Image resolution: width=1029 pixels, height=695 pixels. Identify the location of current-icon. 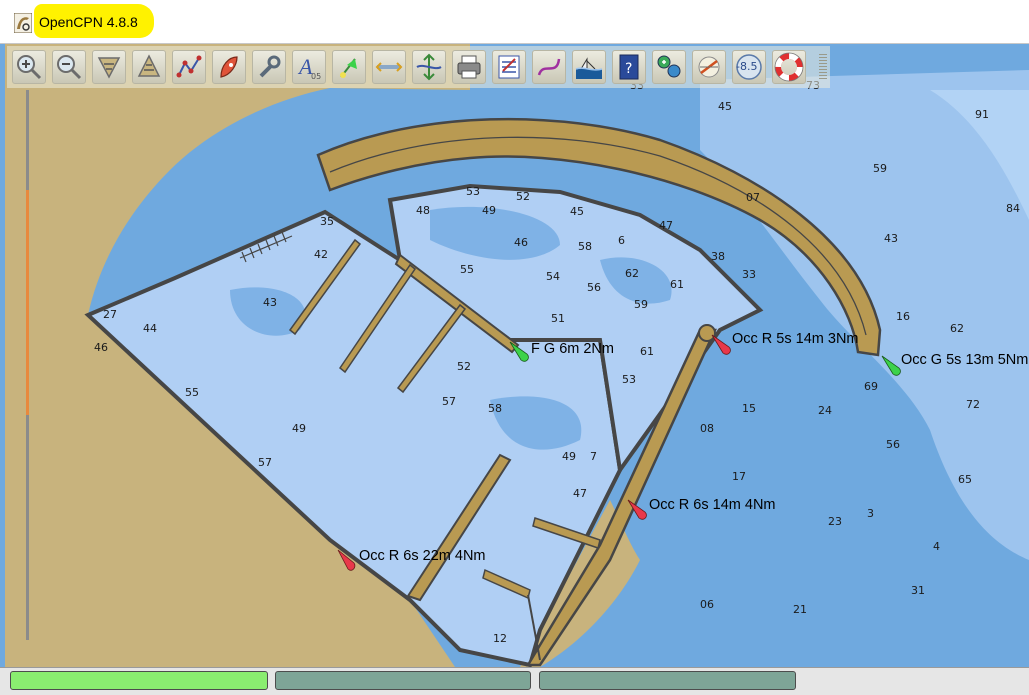
(348, 68).